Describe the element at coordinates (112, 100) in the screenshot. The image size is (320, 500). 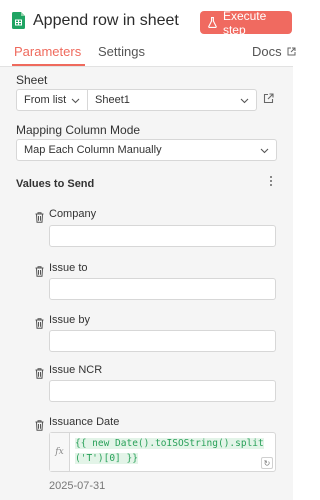
I see `sheet-value: Sheet1` at that location.